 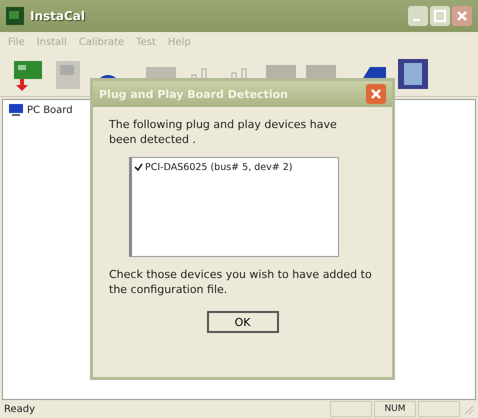 What do you see at coordinates (218, 167) in the screenshot?
I see `device-item: PCI-DAS6025 (bus# 5, dev# 2)` at bounding box center [218, 167].